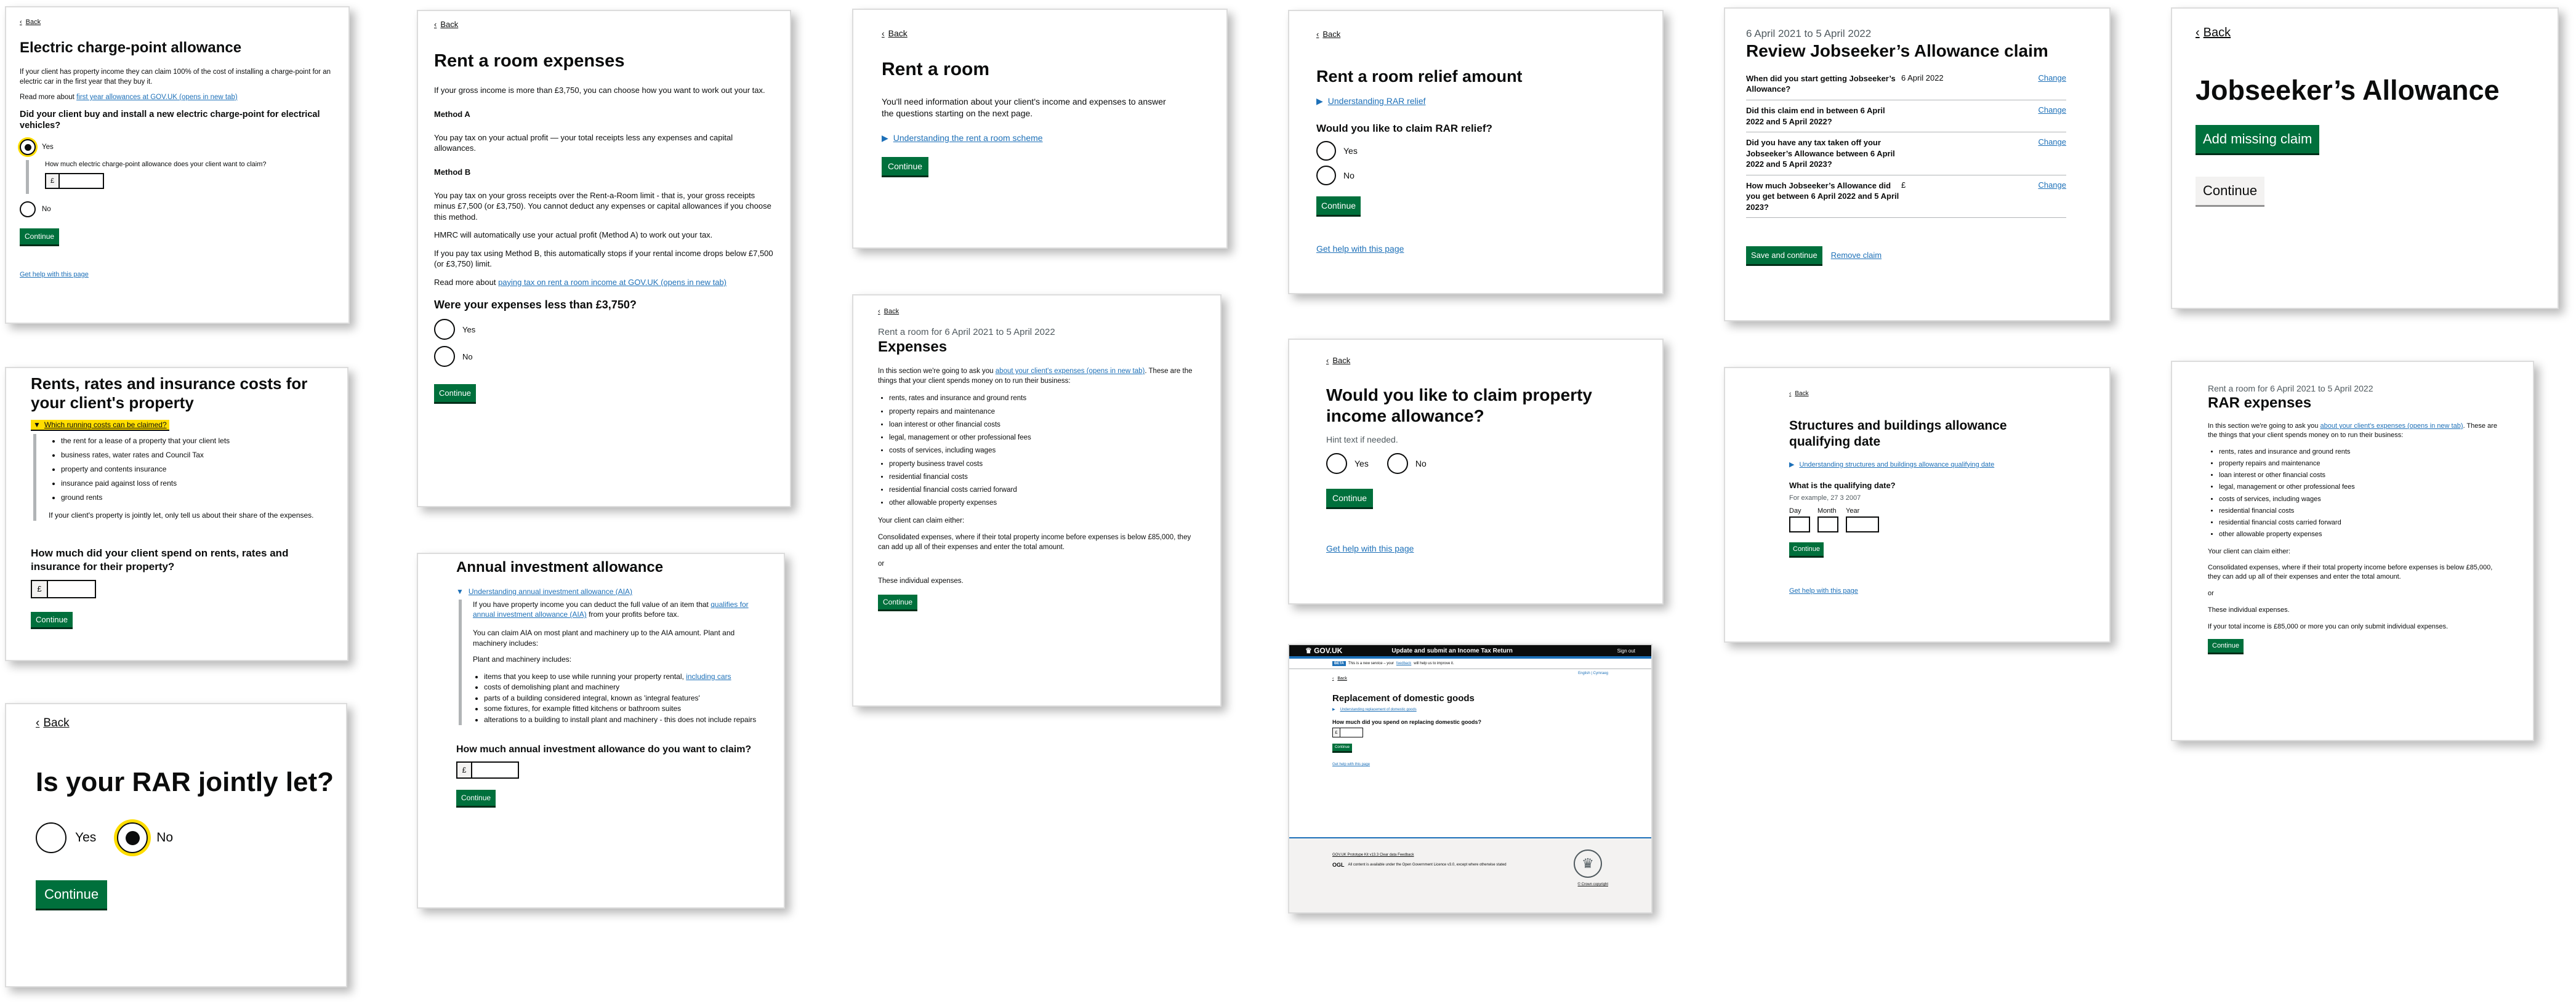 This screenshot has width=2576, height=1004. I want to click on save-and-continue-button: Save and continue, so click(1784, 255).